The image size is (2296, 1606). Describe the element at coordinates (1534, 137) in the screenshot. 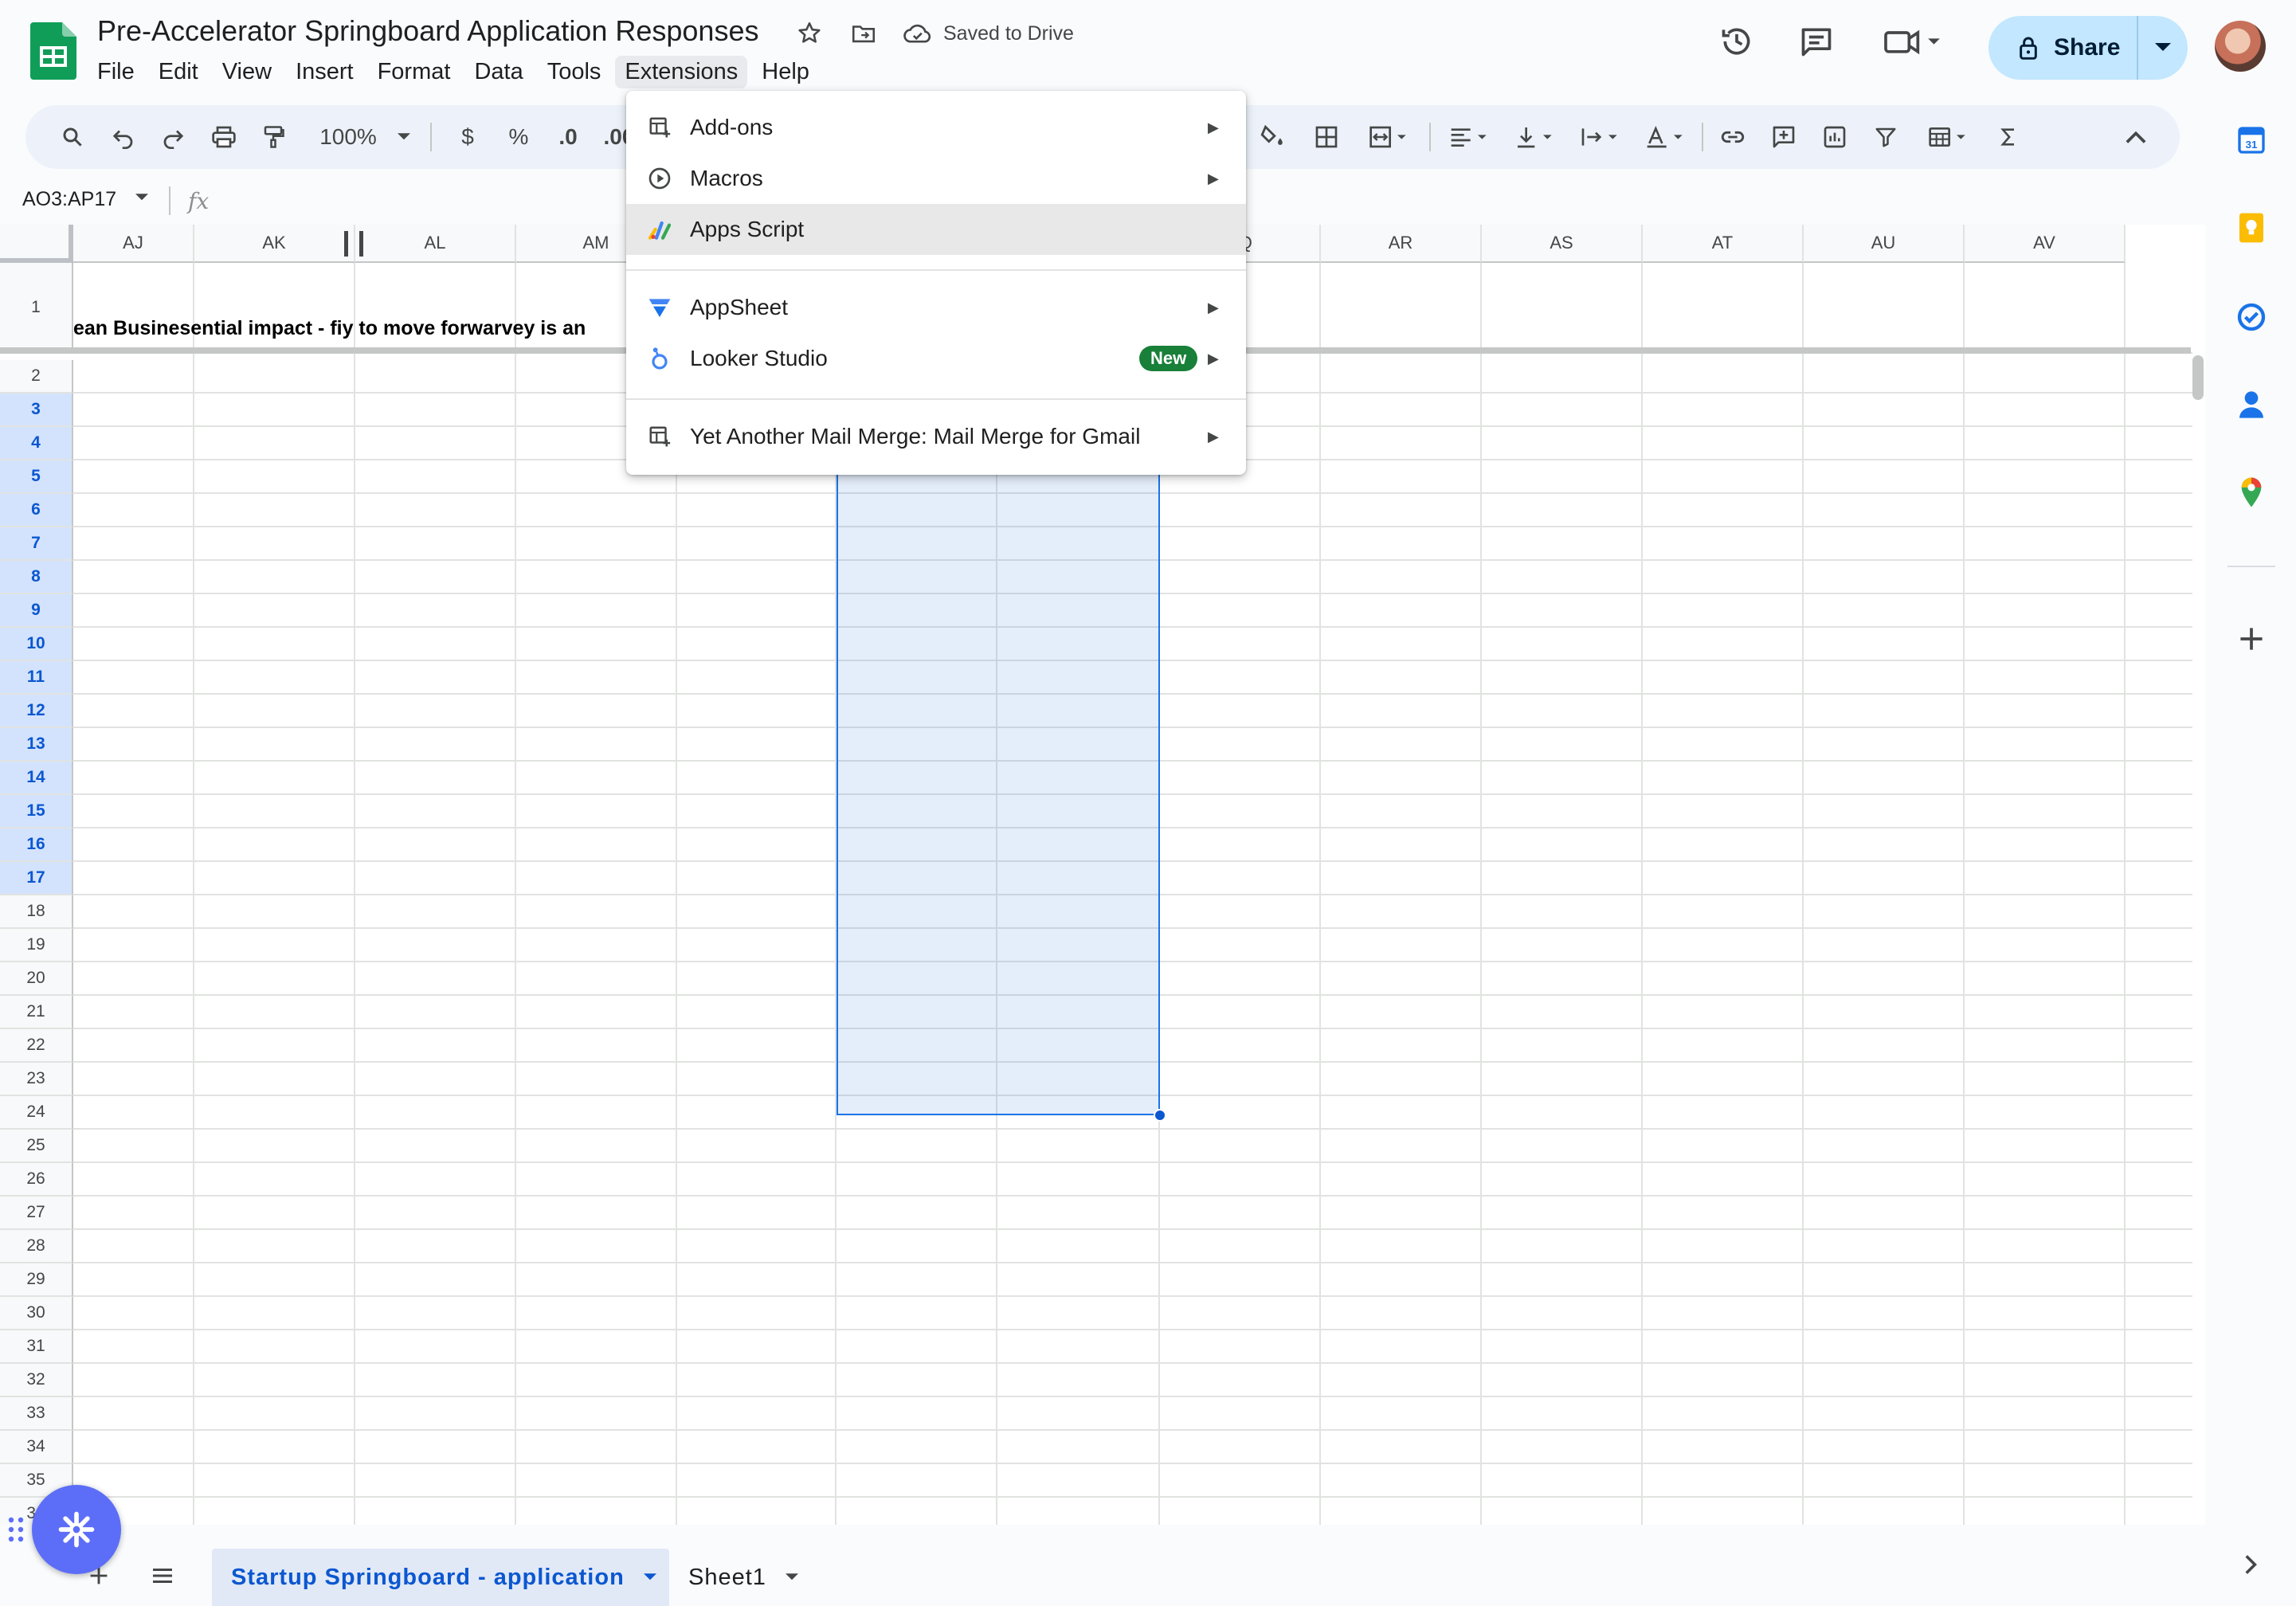

I see `vertical-align-icon` at that location.